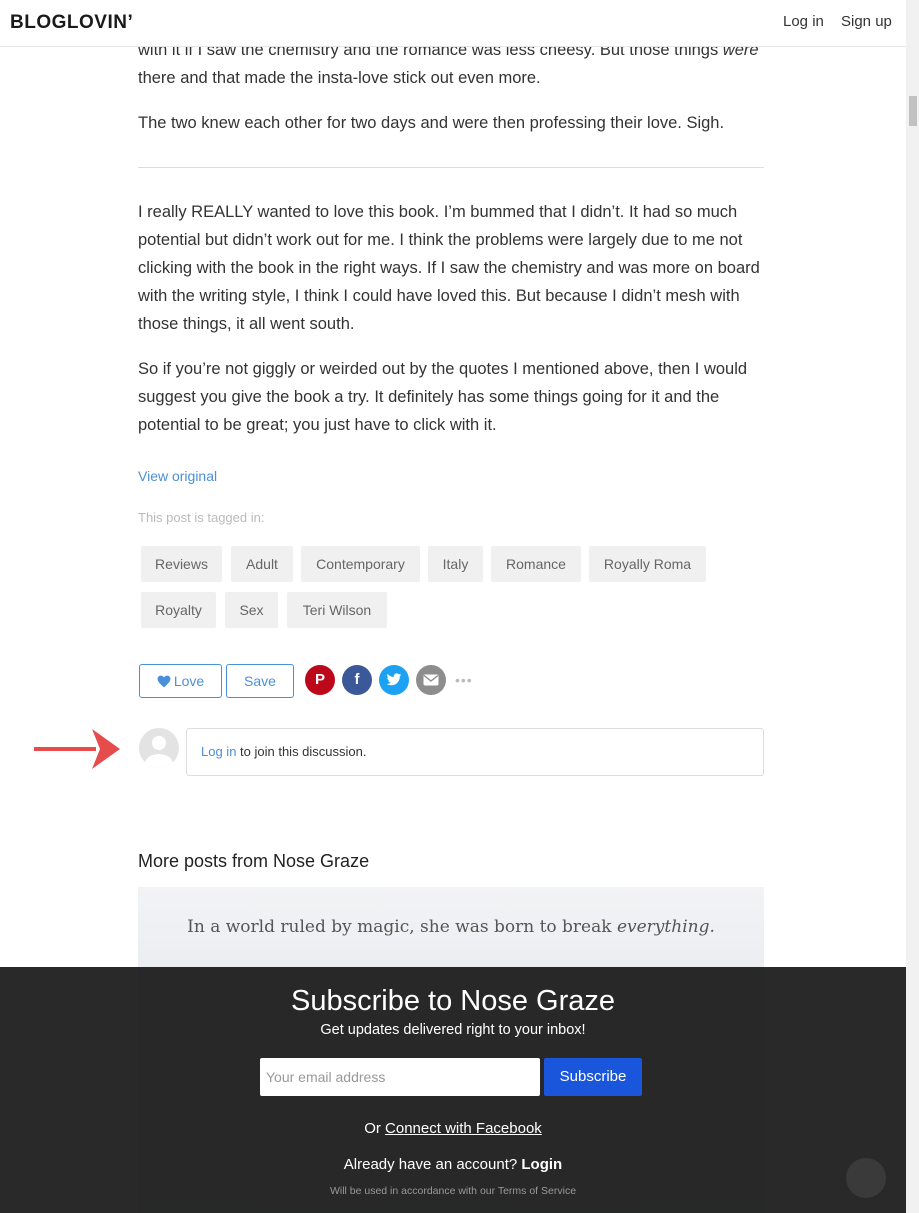 The height and width of the screenshot is (1213, 919). What do you see at coordinates (455, 564) in the screenshot?
I see `tag-italy: Italy` at bounding box center [455, 564].